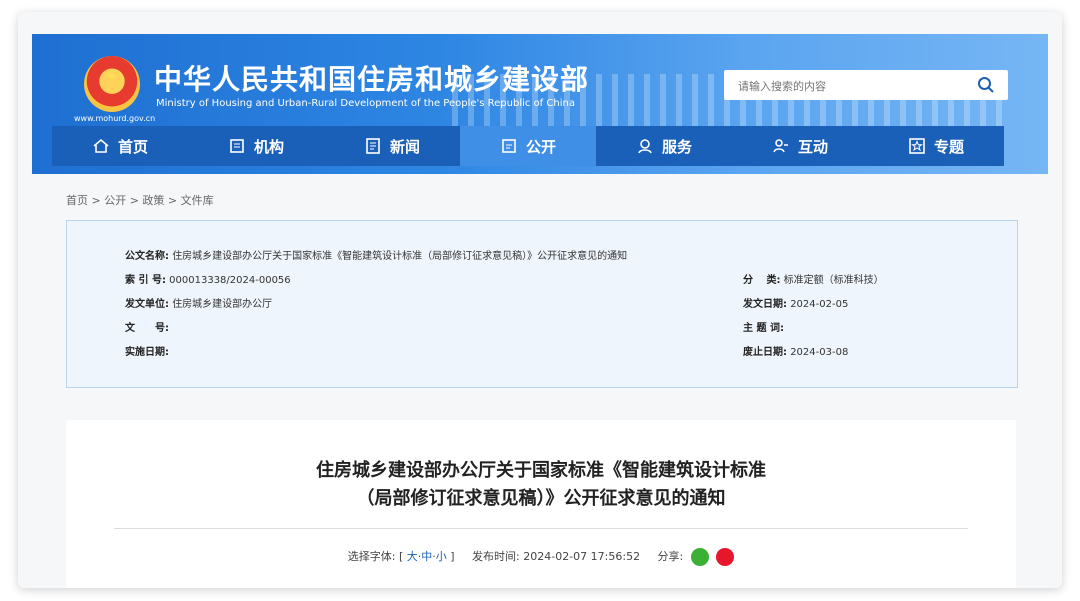  I want to click on service-icon, so click(645, 146).